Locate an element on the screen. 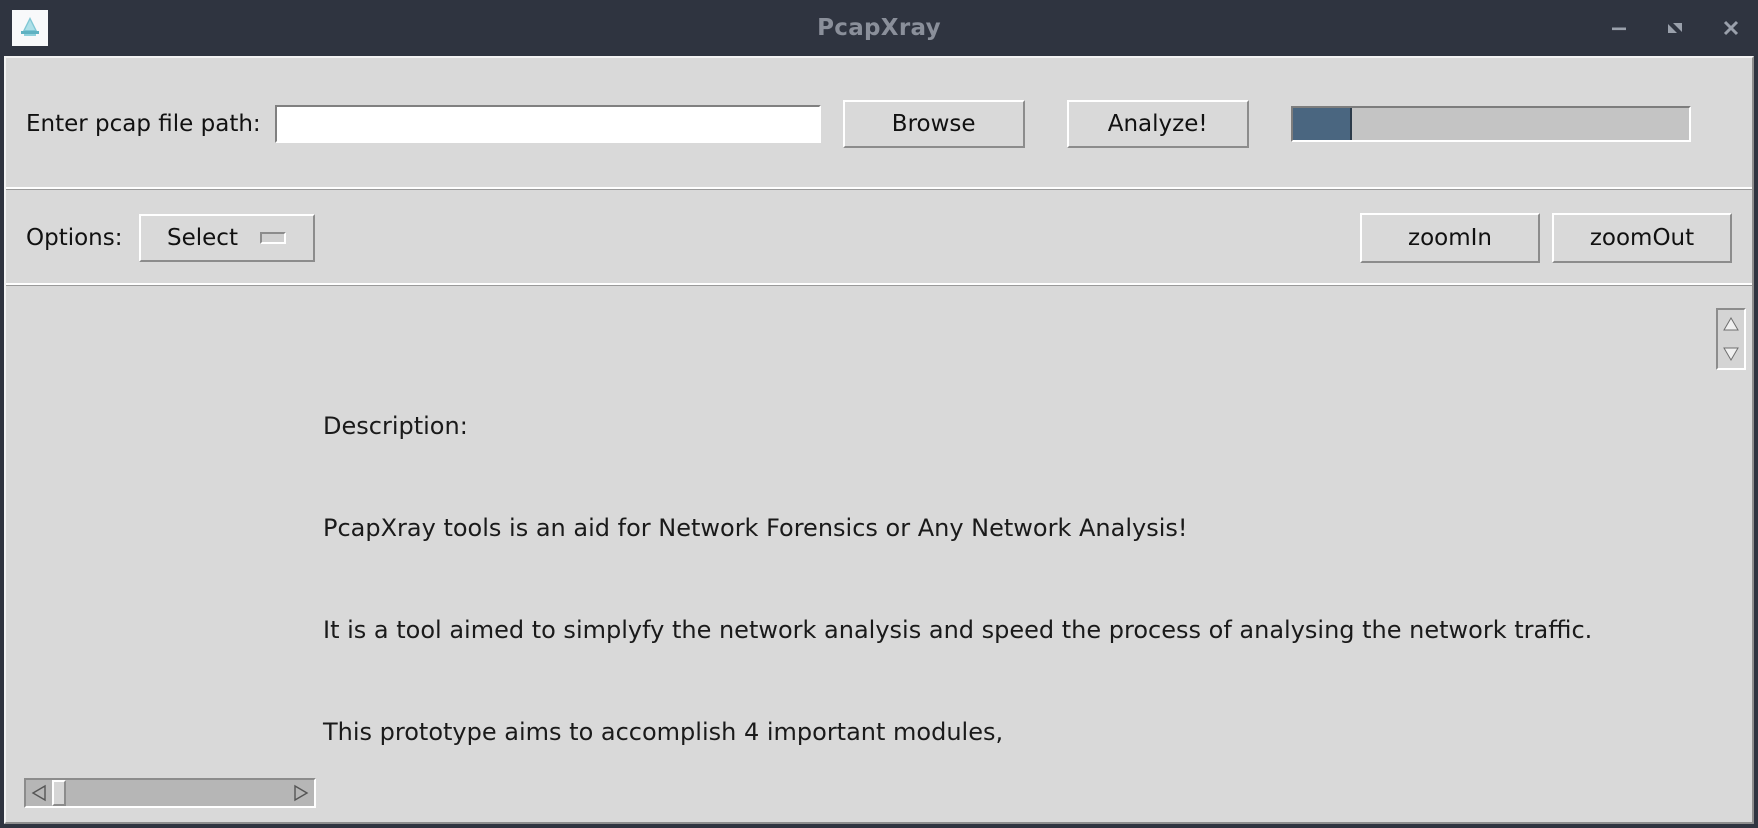  zoom-in-button-label: zoomIn is located at coordinates (1450, 237).